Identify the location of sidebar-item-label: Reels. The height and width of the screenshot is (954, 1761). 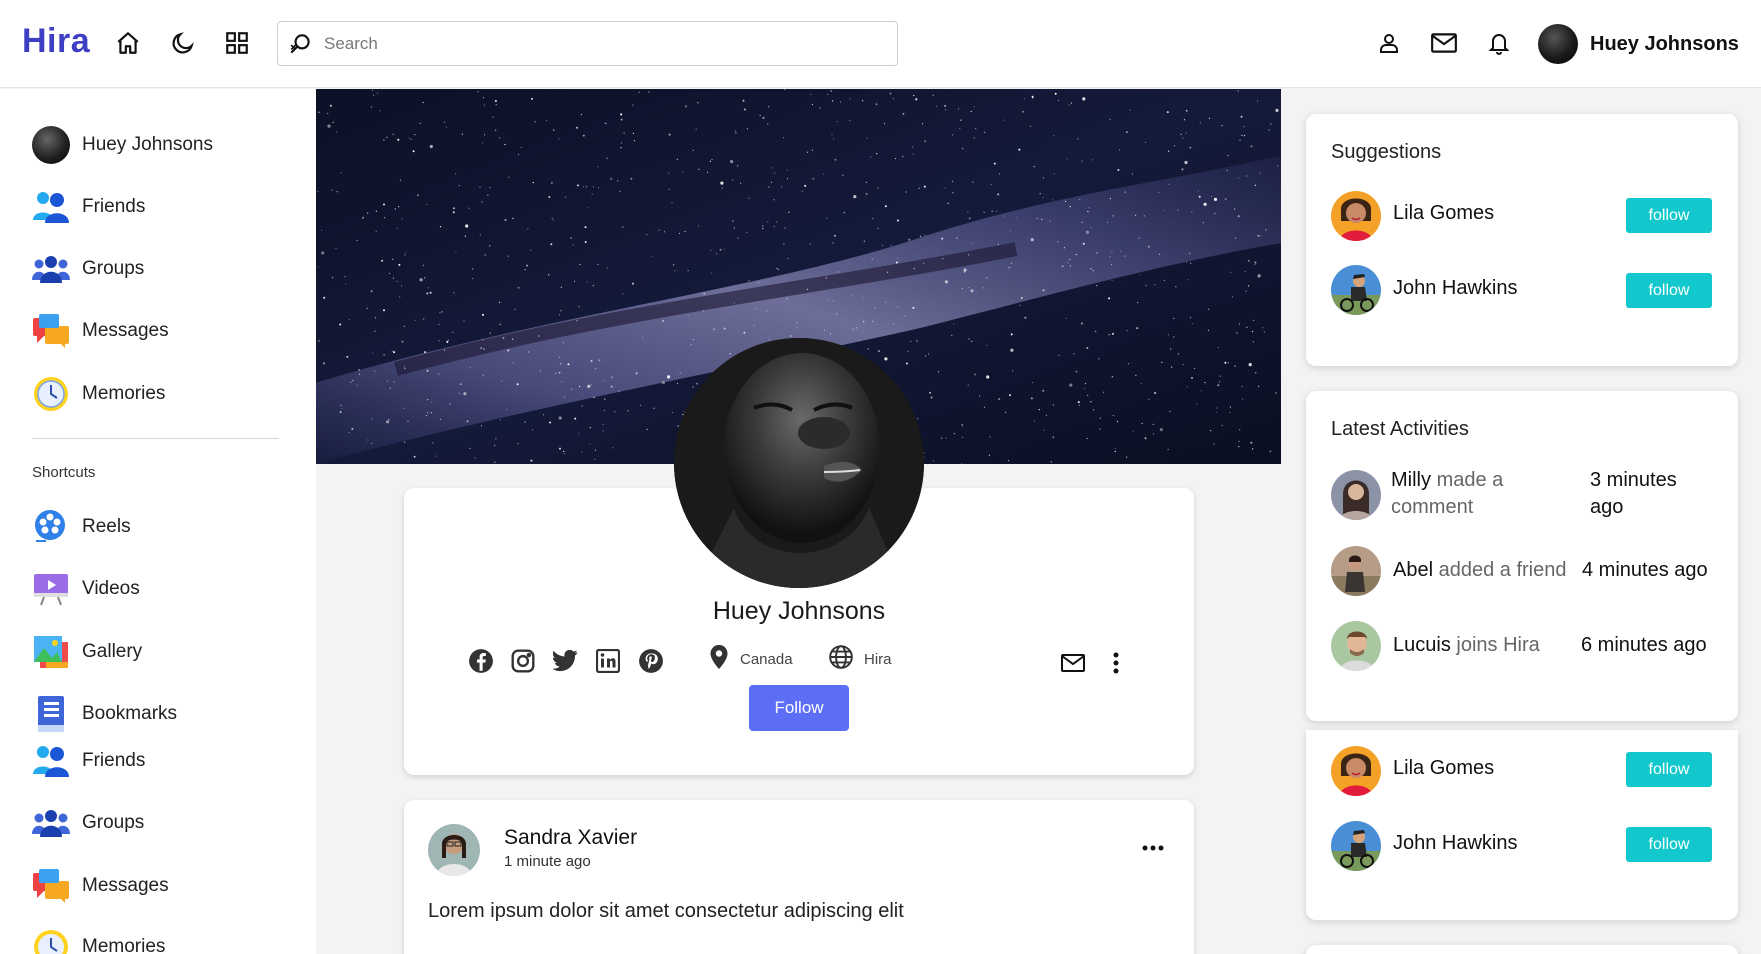
(106, 526).